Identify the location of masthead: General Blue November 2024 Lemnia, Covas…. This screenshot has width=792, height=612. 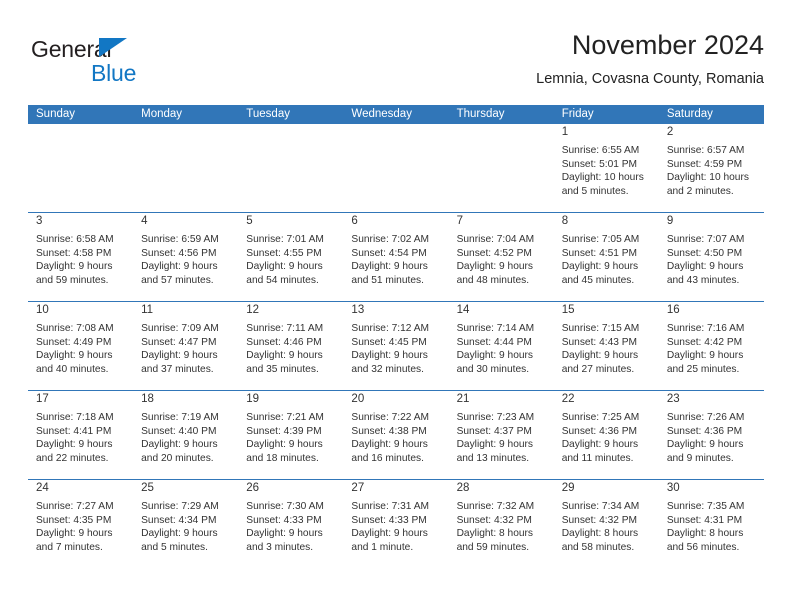
(396, 63).